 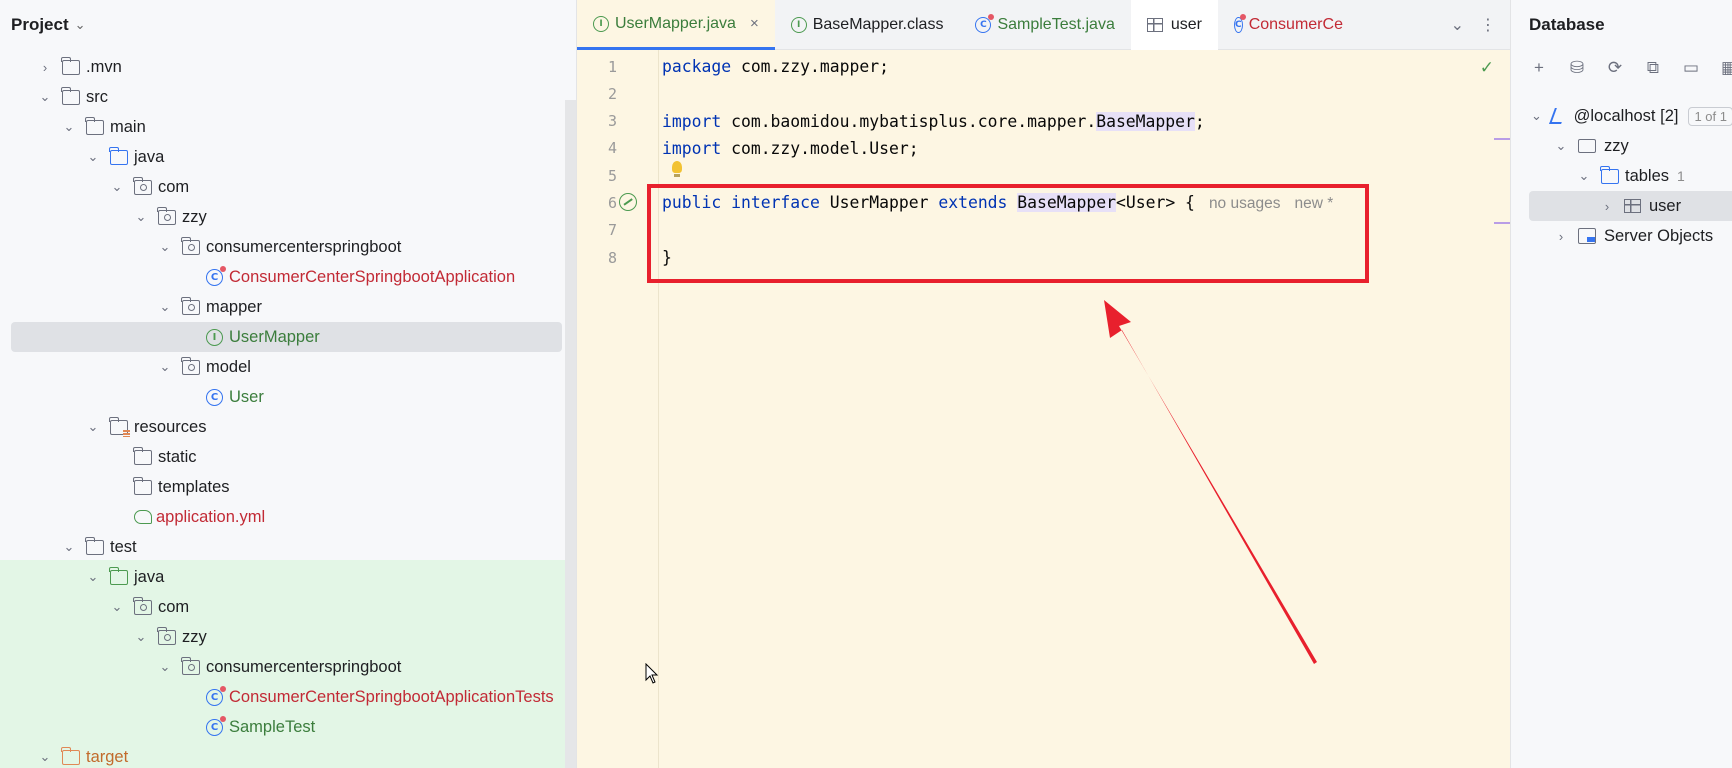 I want to click on tree-item-sampletest: C SampleTest, so click(x=282, y=727).